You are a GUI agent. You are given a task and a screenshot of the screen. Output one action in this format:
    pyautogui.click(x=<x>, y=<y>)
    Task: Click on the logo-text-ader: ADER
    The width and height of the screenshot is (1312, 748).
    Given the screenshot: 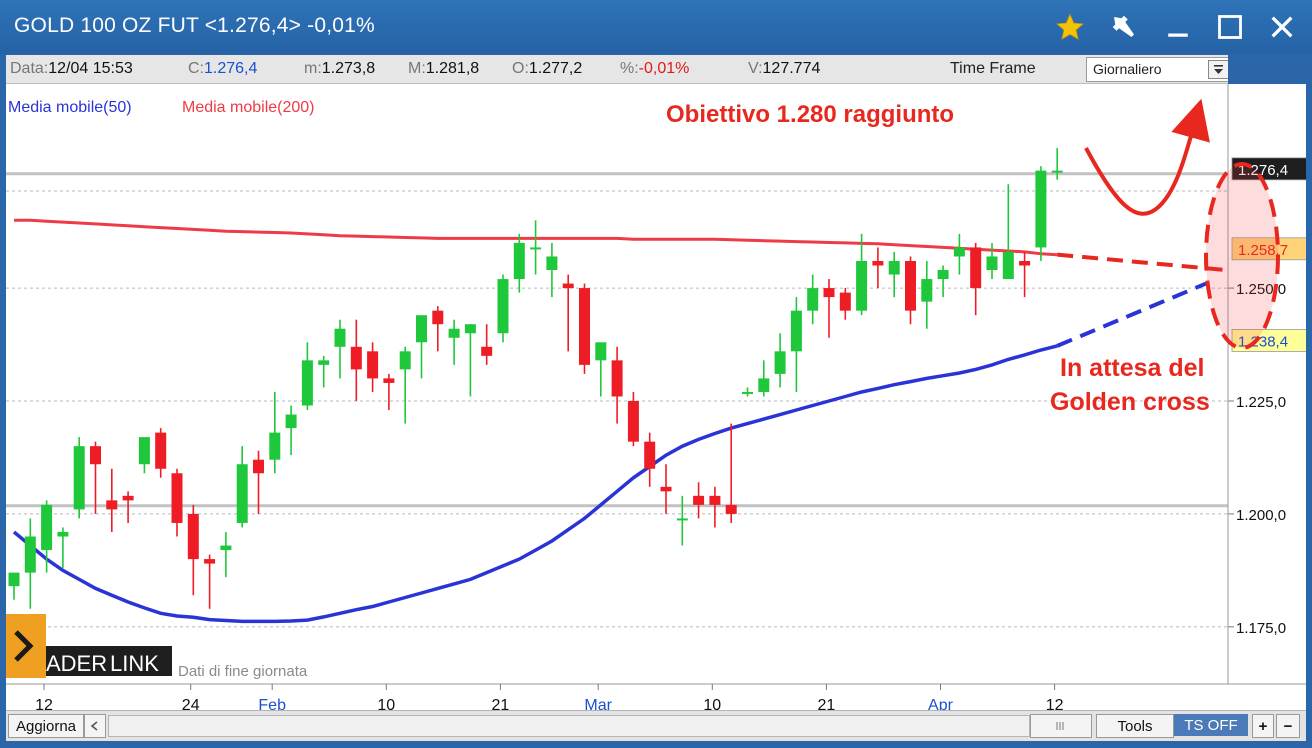 What is the action you would take?
    pyautogui.click(x=76, y=663)
    